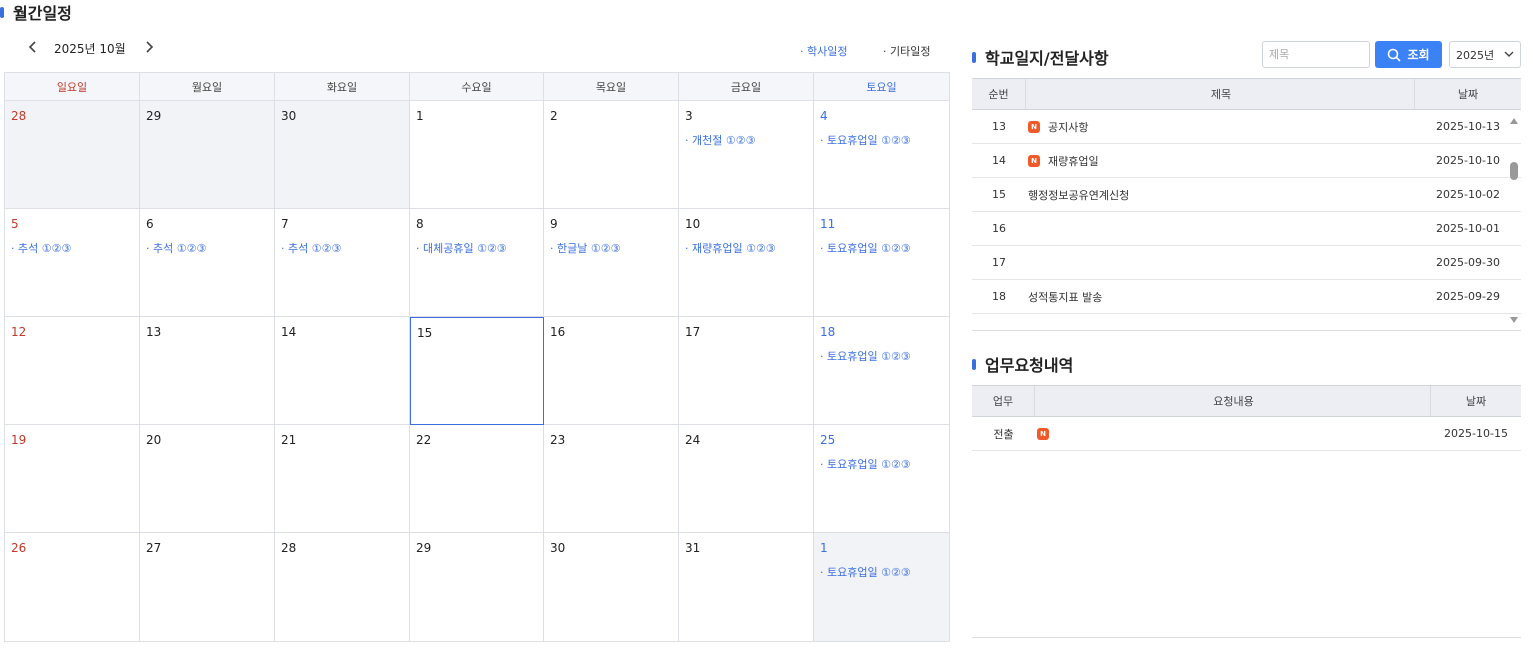 This screenshot has height=664, width=1533. I want to click on table-row: 18 성적통지표 발송 2025-09-29, so click(1246, 297).